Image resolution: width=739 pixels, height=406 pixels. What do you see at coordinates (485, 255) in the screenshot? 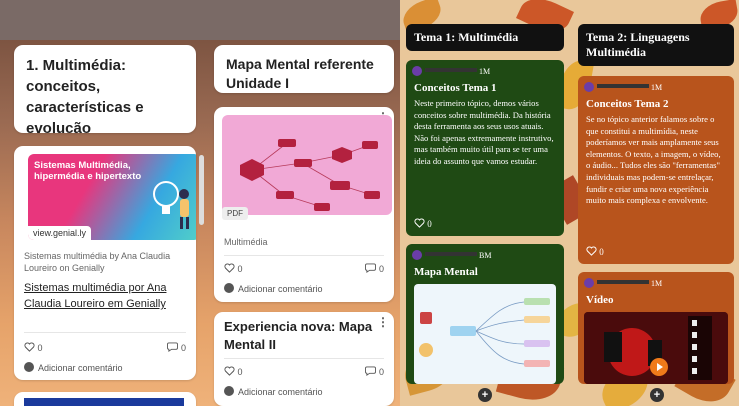
I see `post-time: BM` at bounding box center [485, 255].